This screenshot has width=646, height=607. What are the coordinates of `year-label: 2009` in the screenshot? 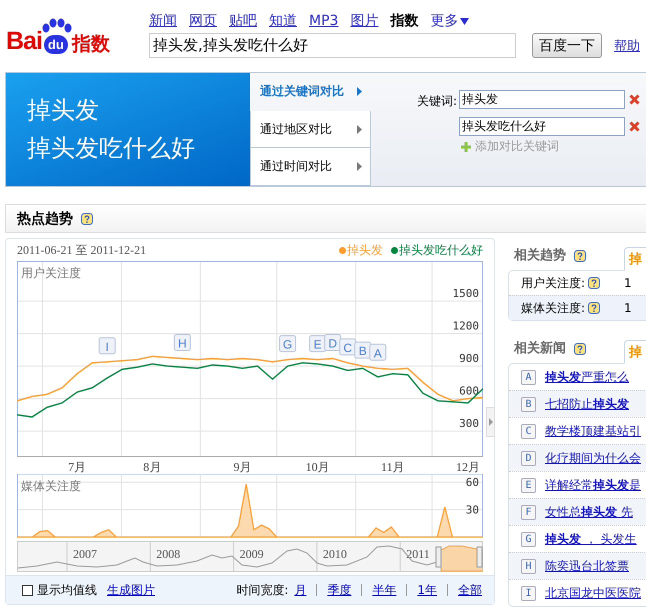 It's located at (252, 554).